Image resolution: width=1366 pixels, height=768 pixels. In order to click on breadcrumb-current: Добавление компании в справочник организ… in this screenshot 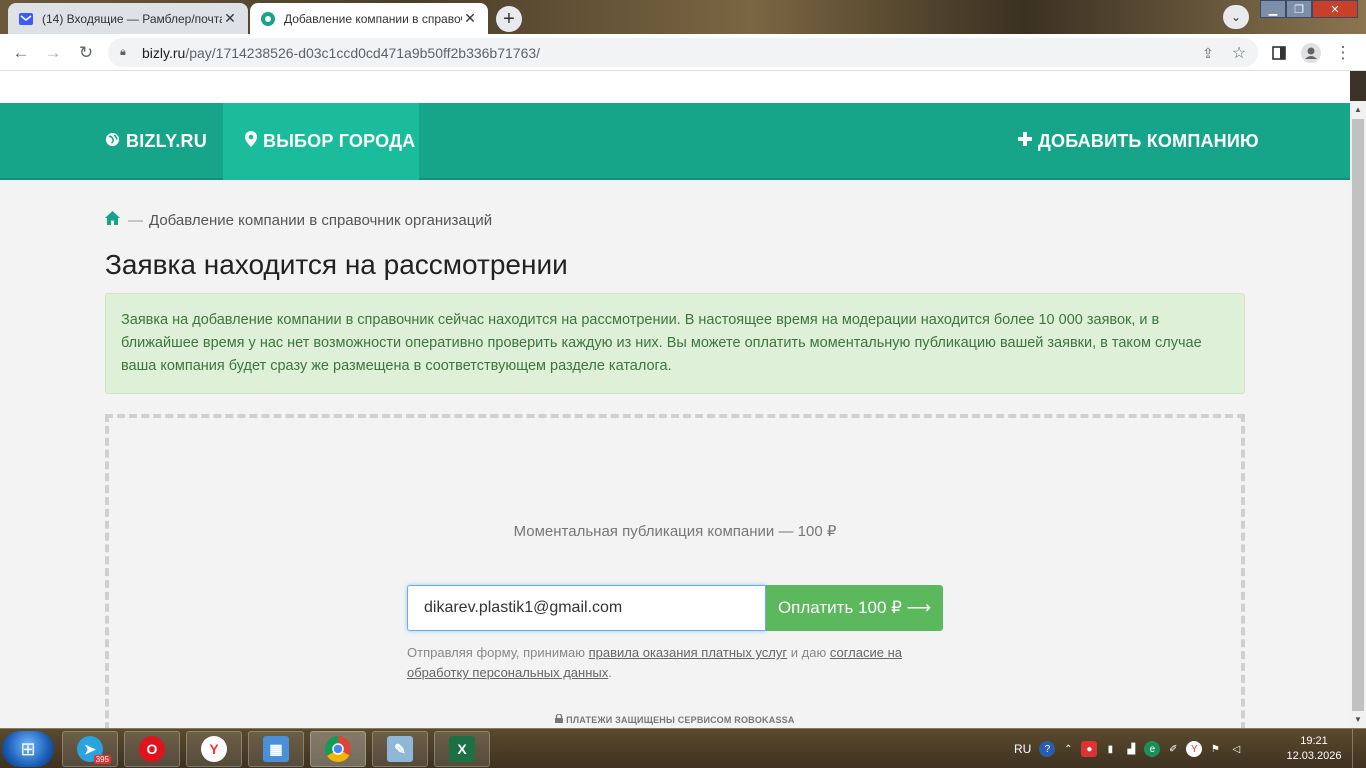, I will do `click(321, 220)`.